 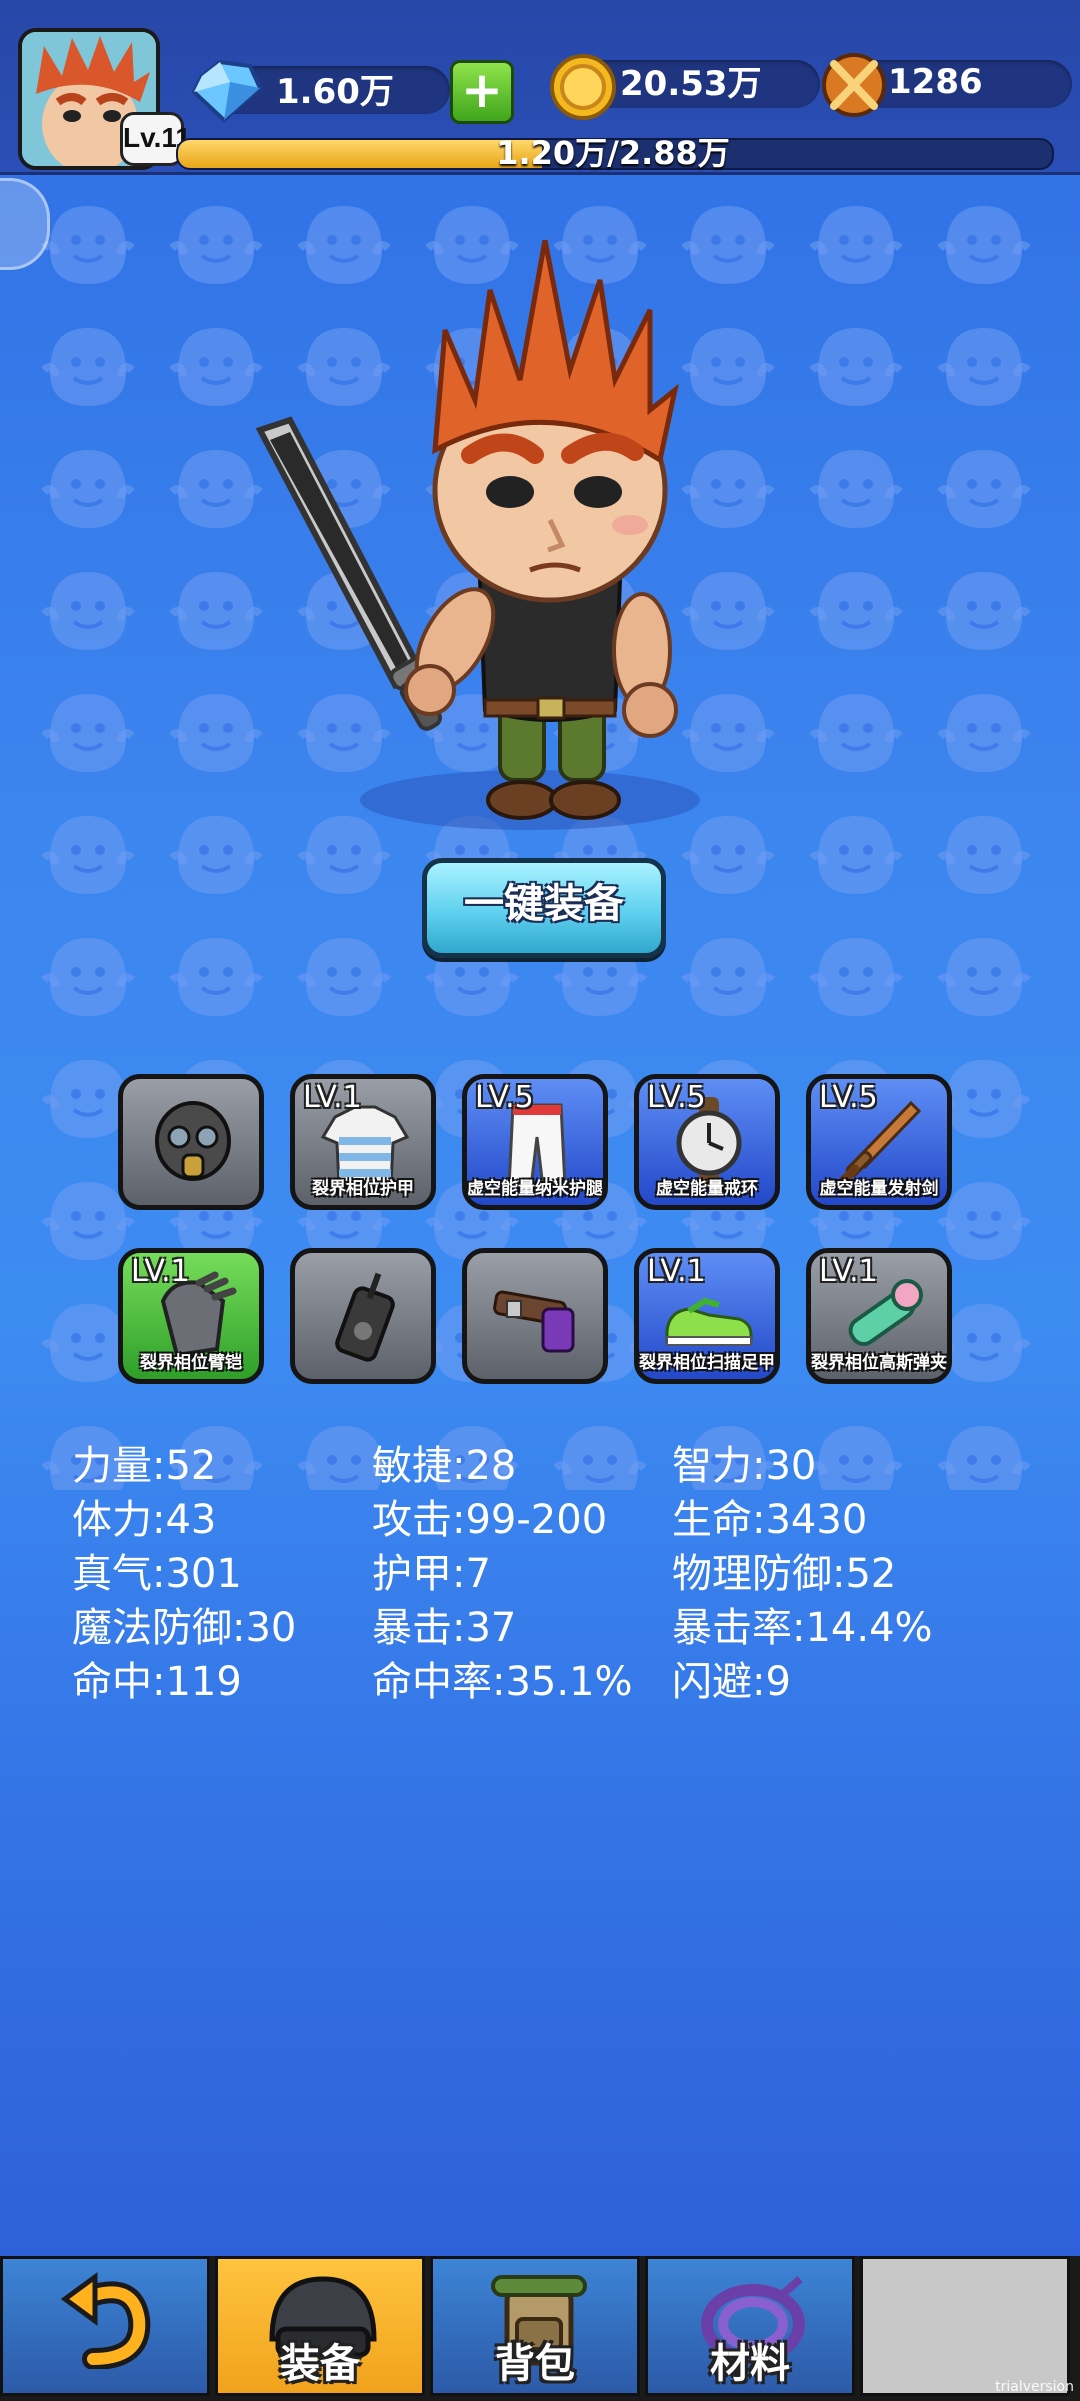 What do you see at coordinates (540, 87) in the screenshot?
I see `top-bar: Lv.11 1.60万 + 20.53万 1286 1.20万/2.88万` at bounding box center [540, 87].